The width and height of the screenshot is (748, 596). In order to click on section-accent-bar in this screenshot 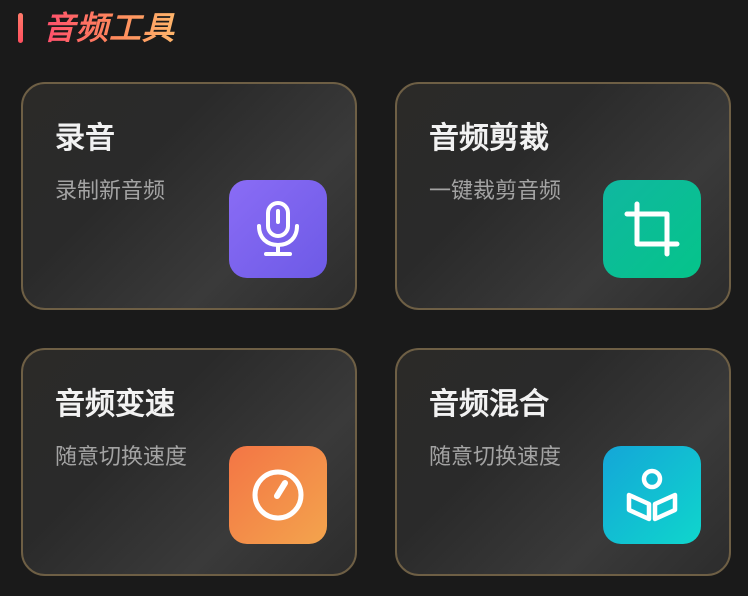, I will do `click(20, 28)`.